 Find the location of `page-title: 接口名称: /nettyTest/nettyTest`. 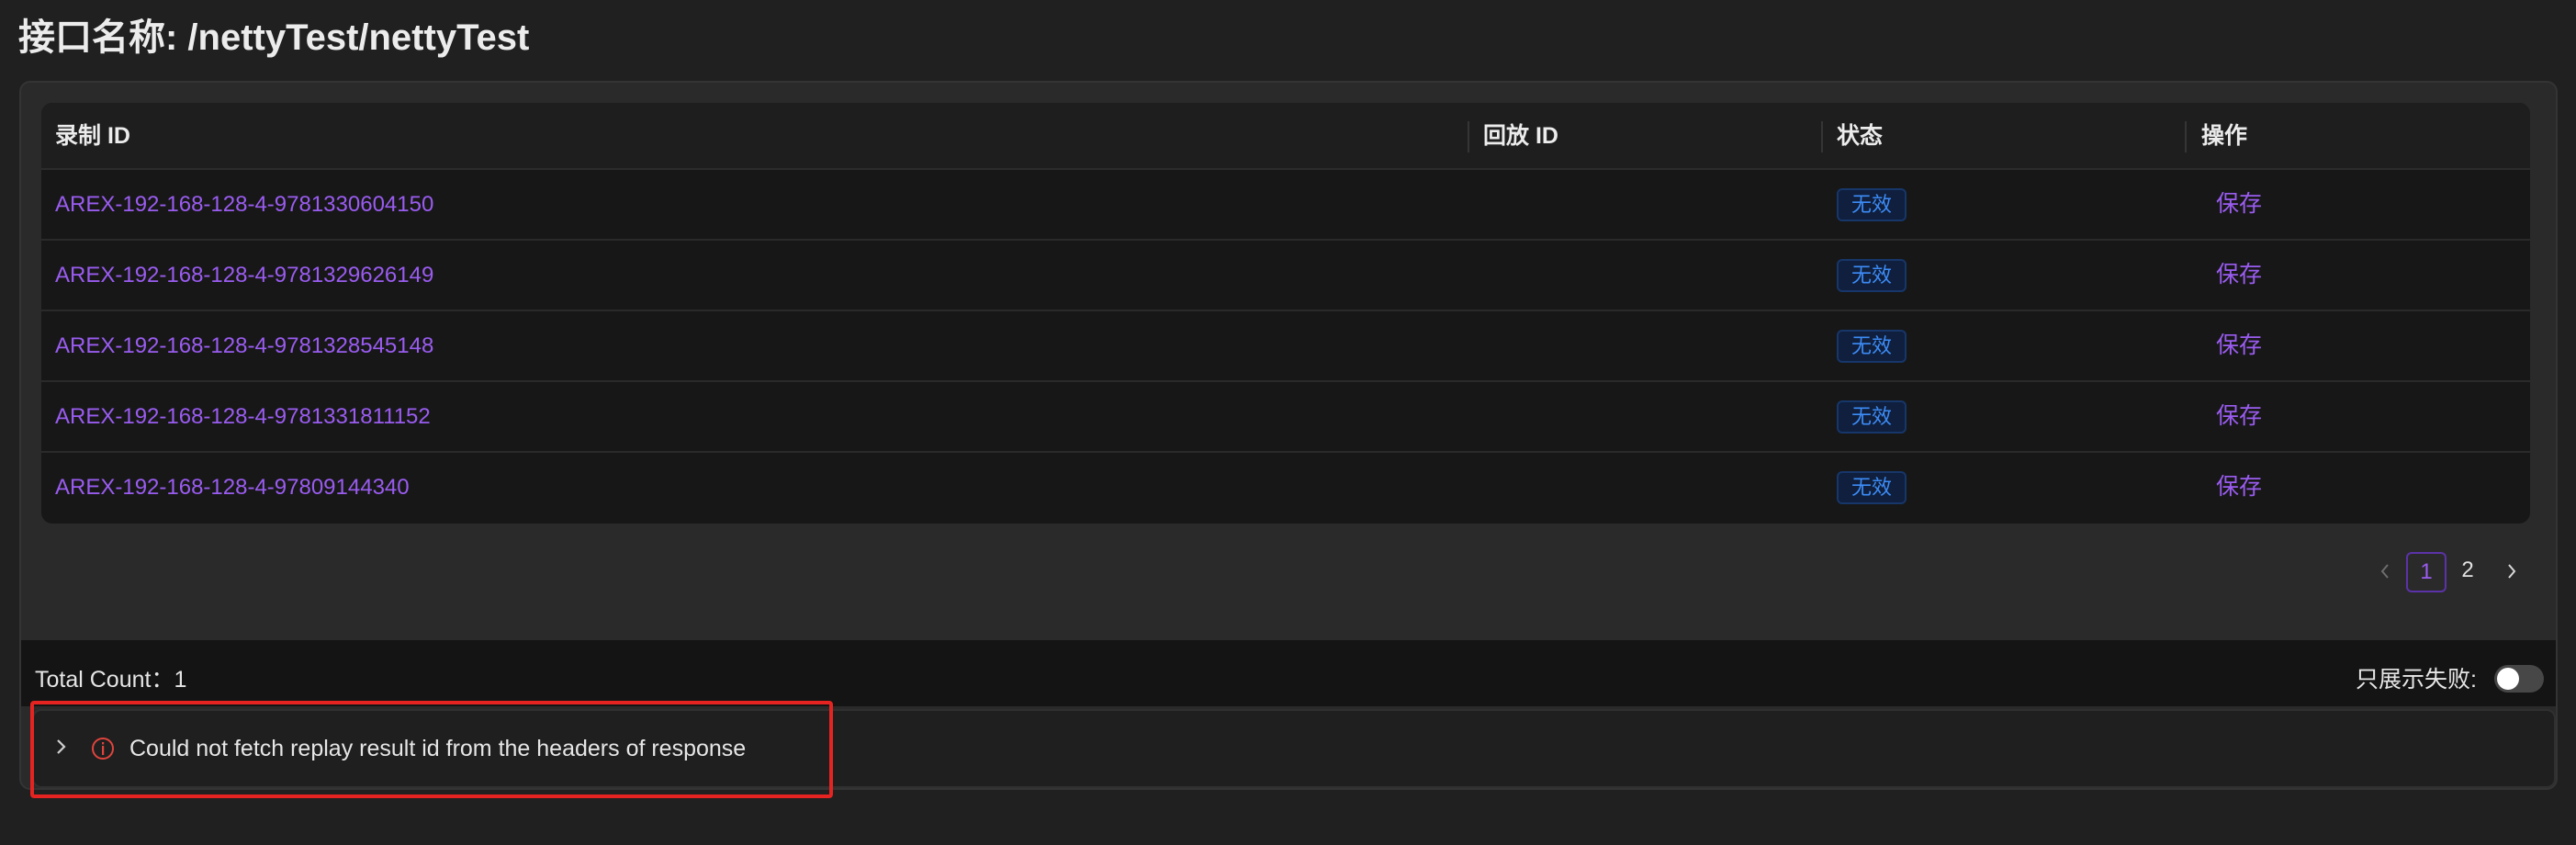

page-title: 接口名称: /nettyTest/nettyTest is located at coordinates (274, 37).